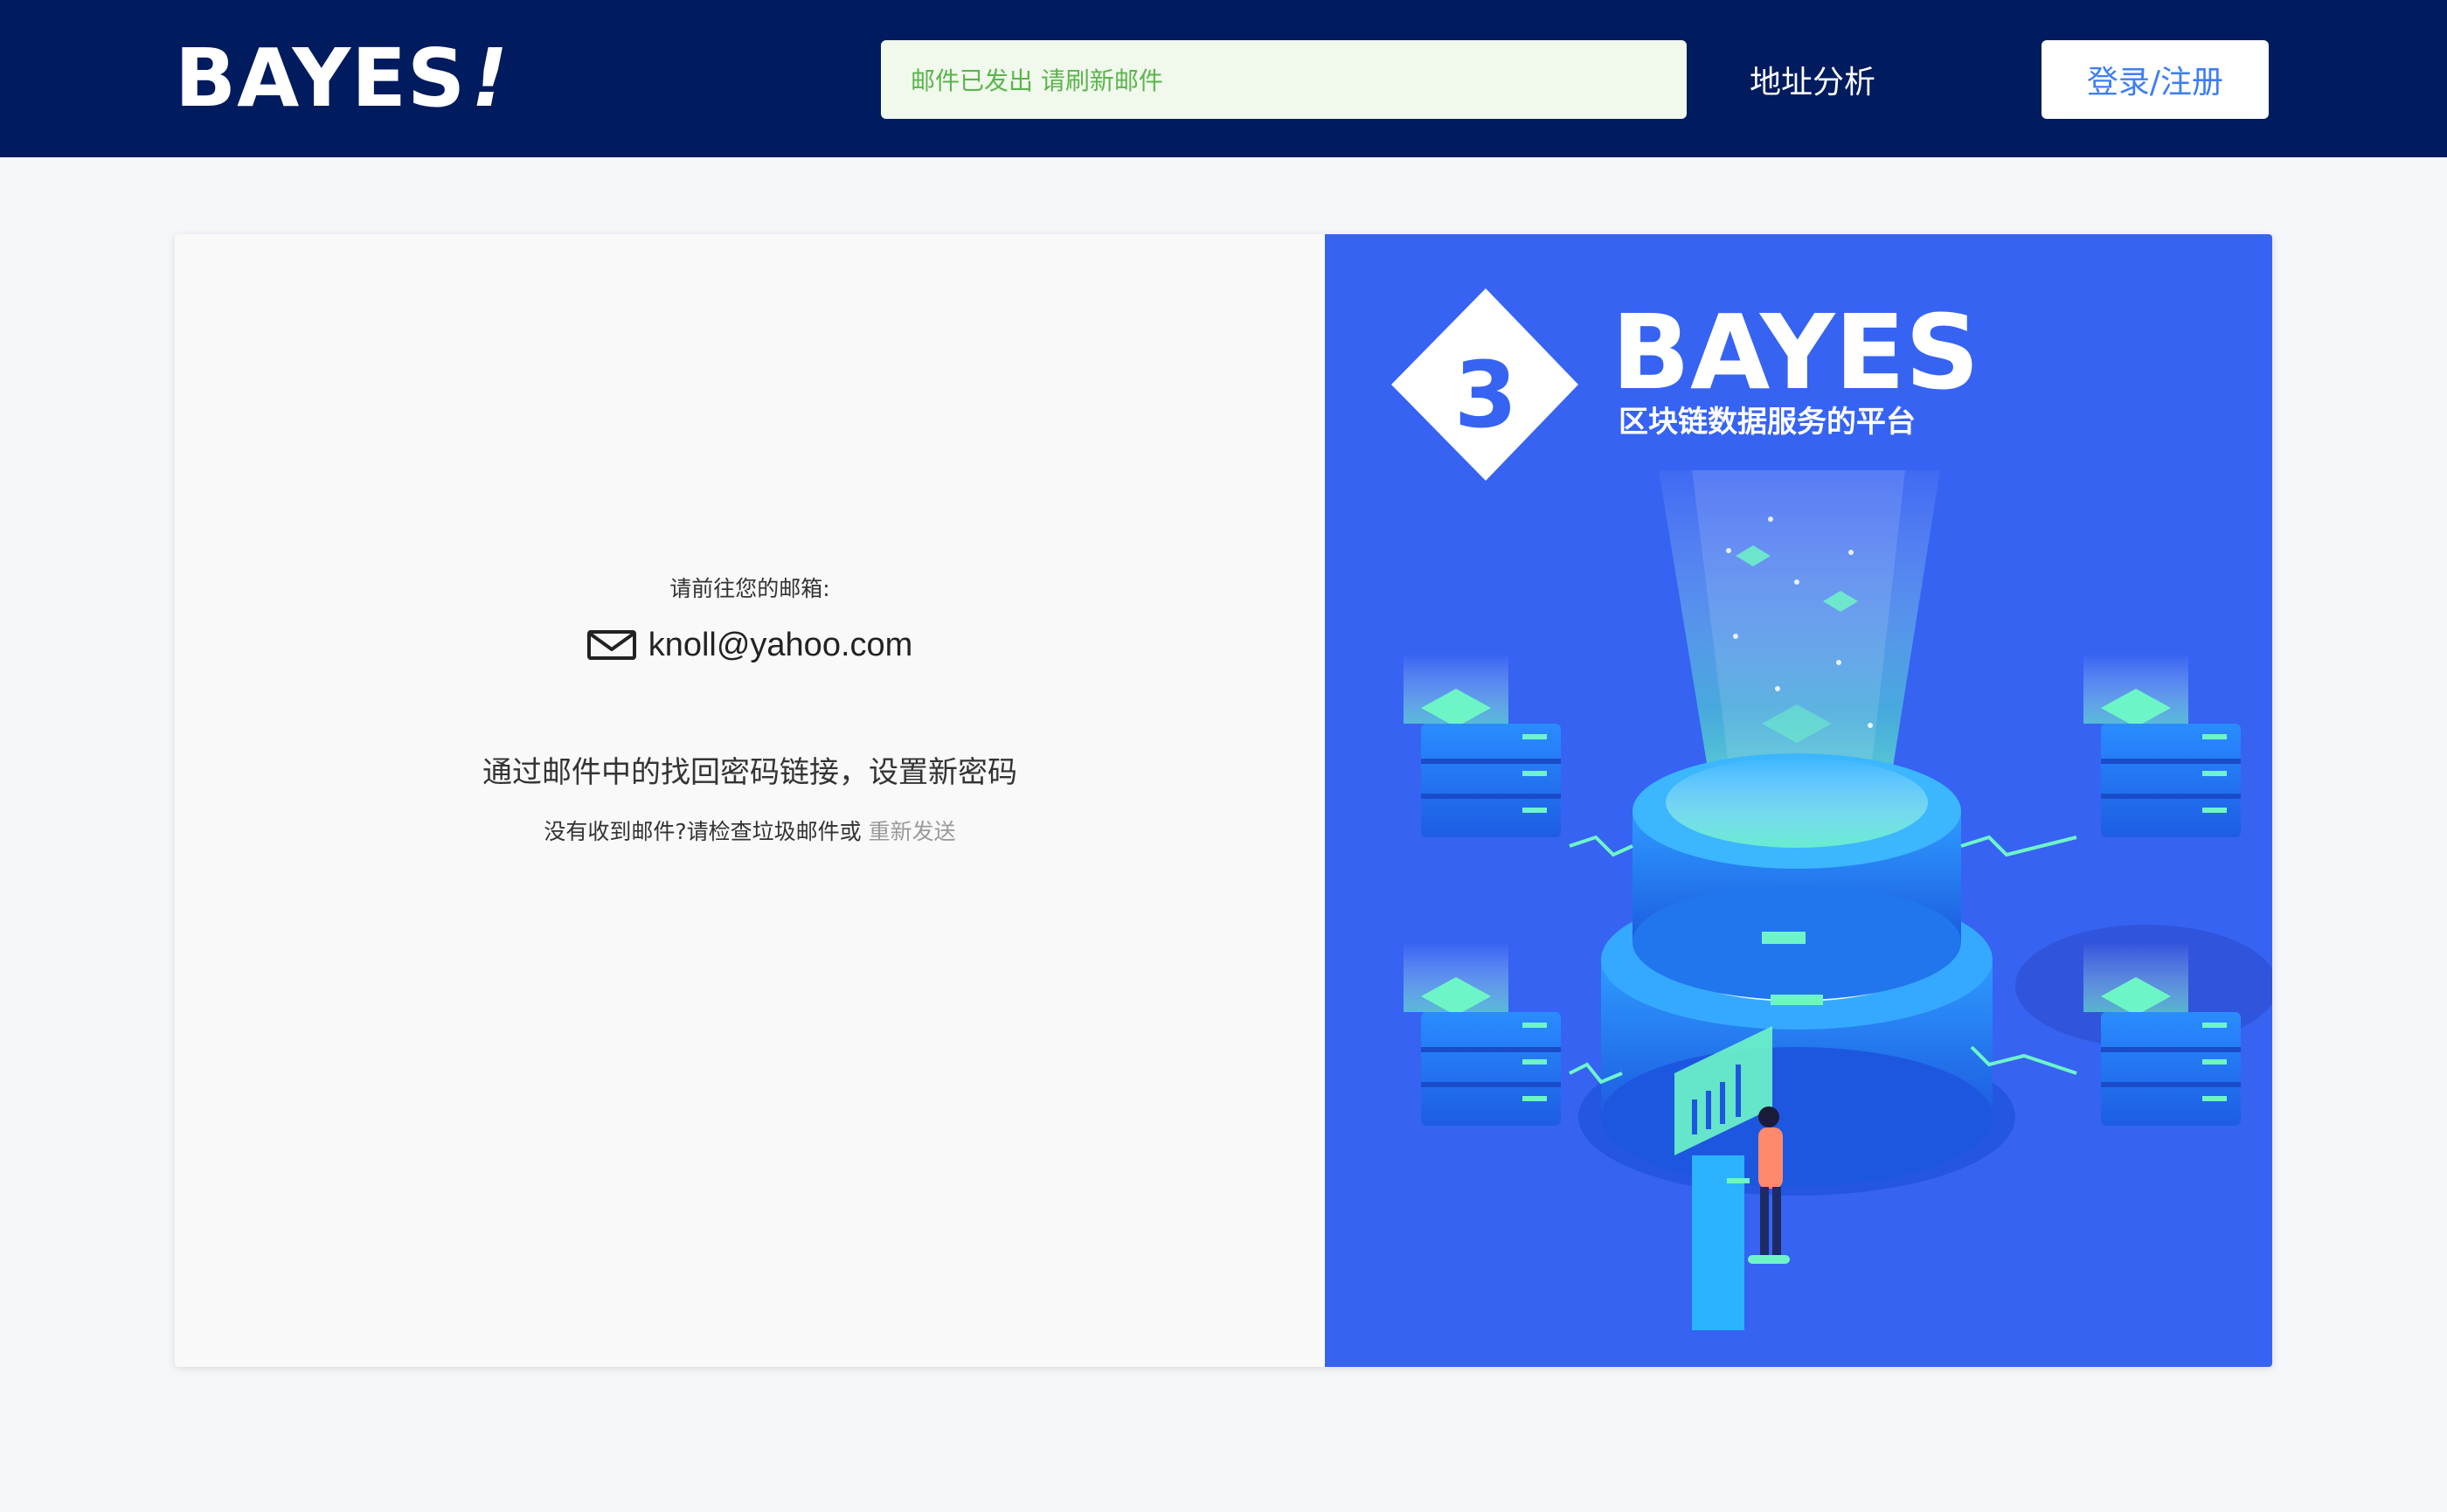 This screenshot has height=1512, width=2447. I want to click on diamond-logo-letter: 3, so click(1485, 395).